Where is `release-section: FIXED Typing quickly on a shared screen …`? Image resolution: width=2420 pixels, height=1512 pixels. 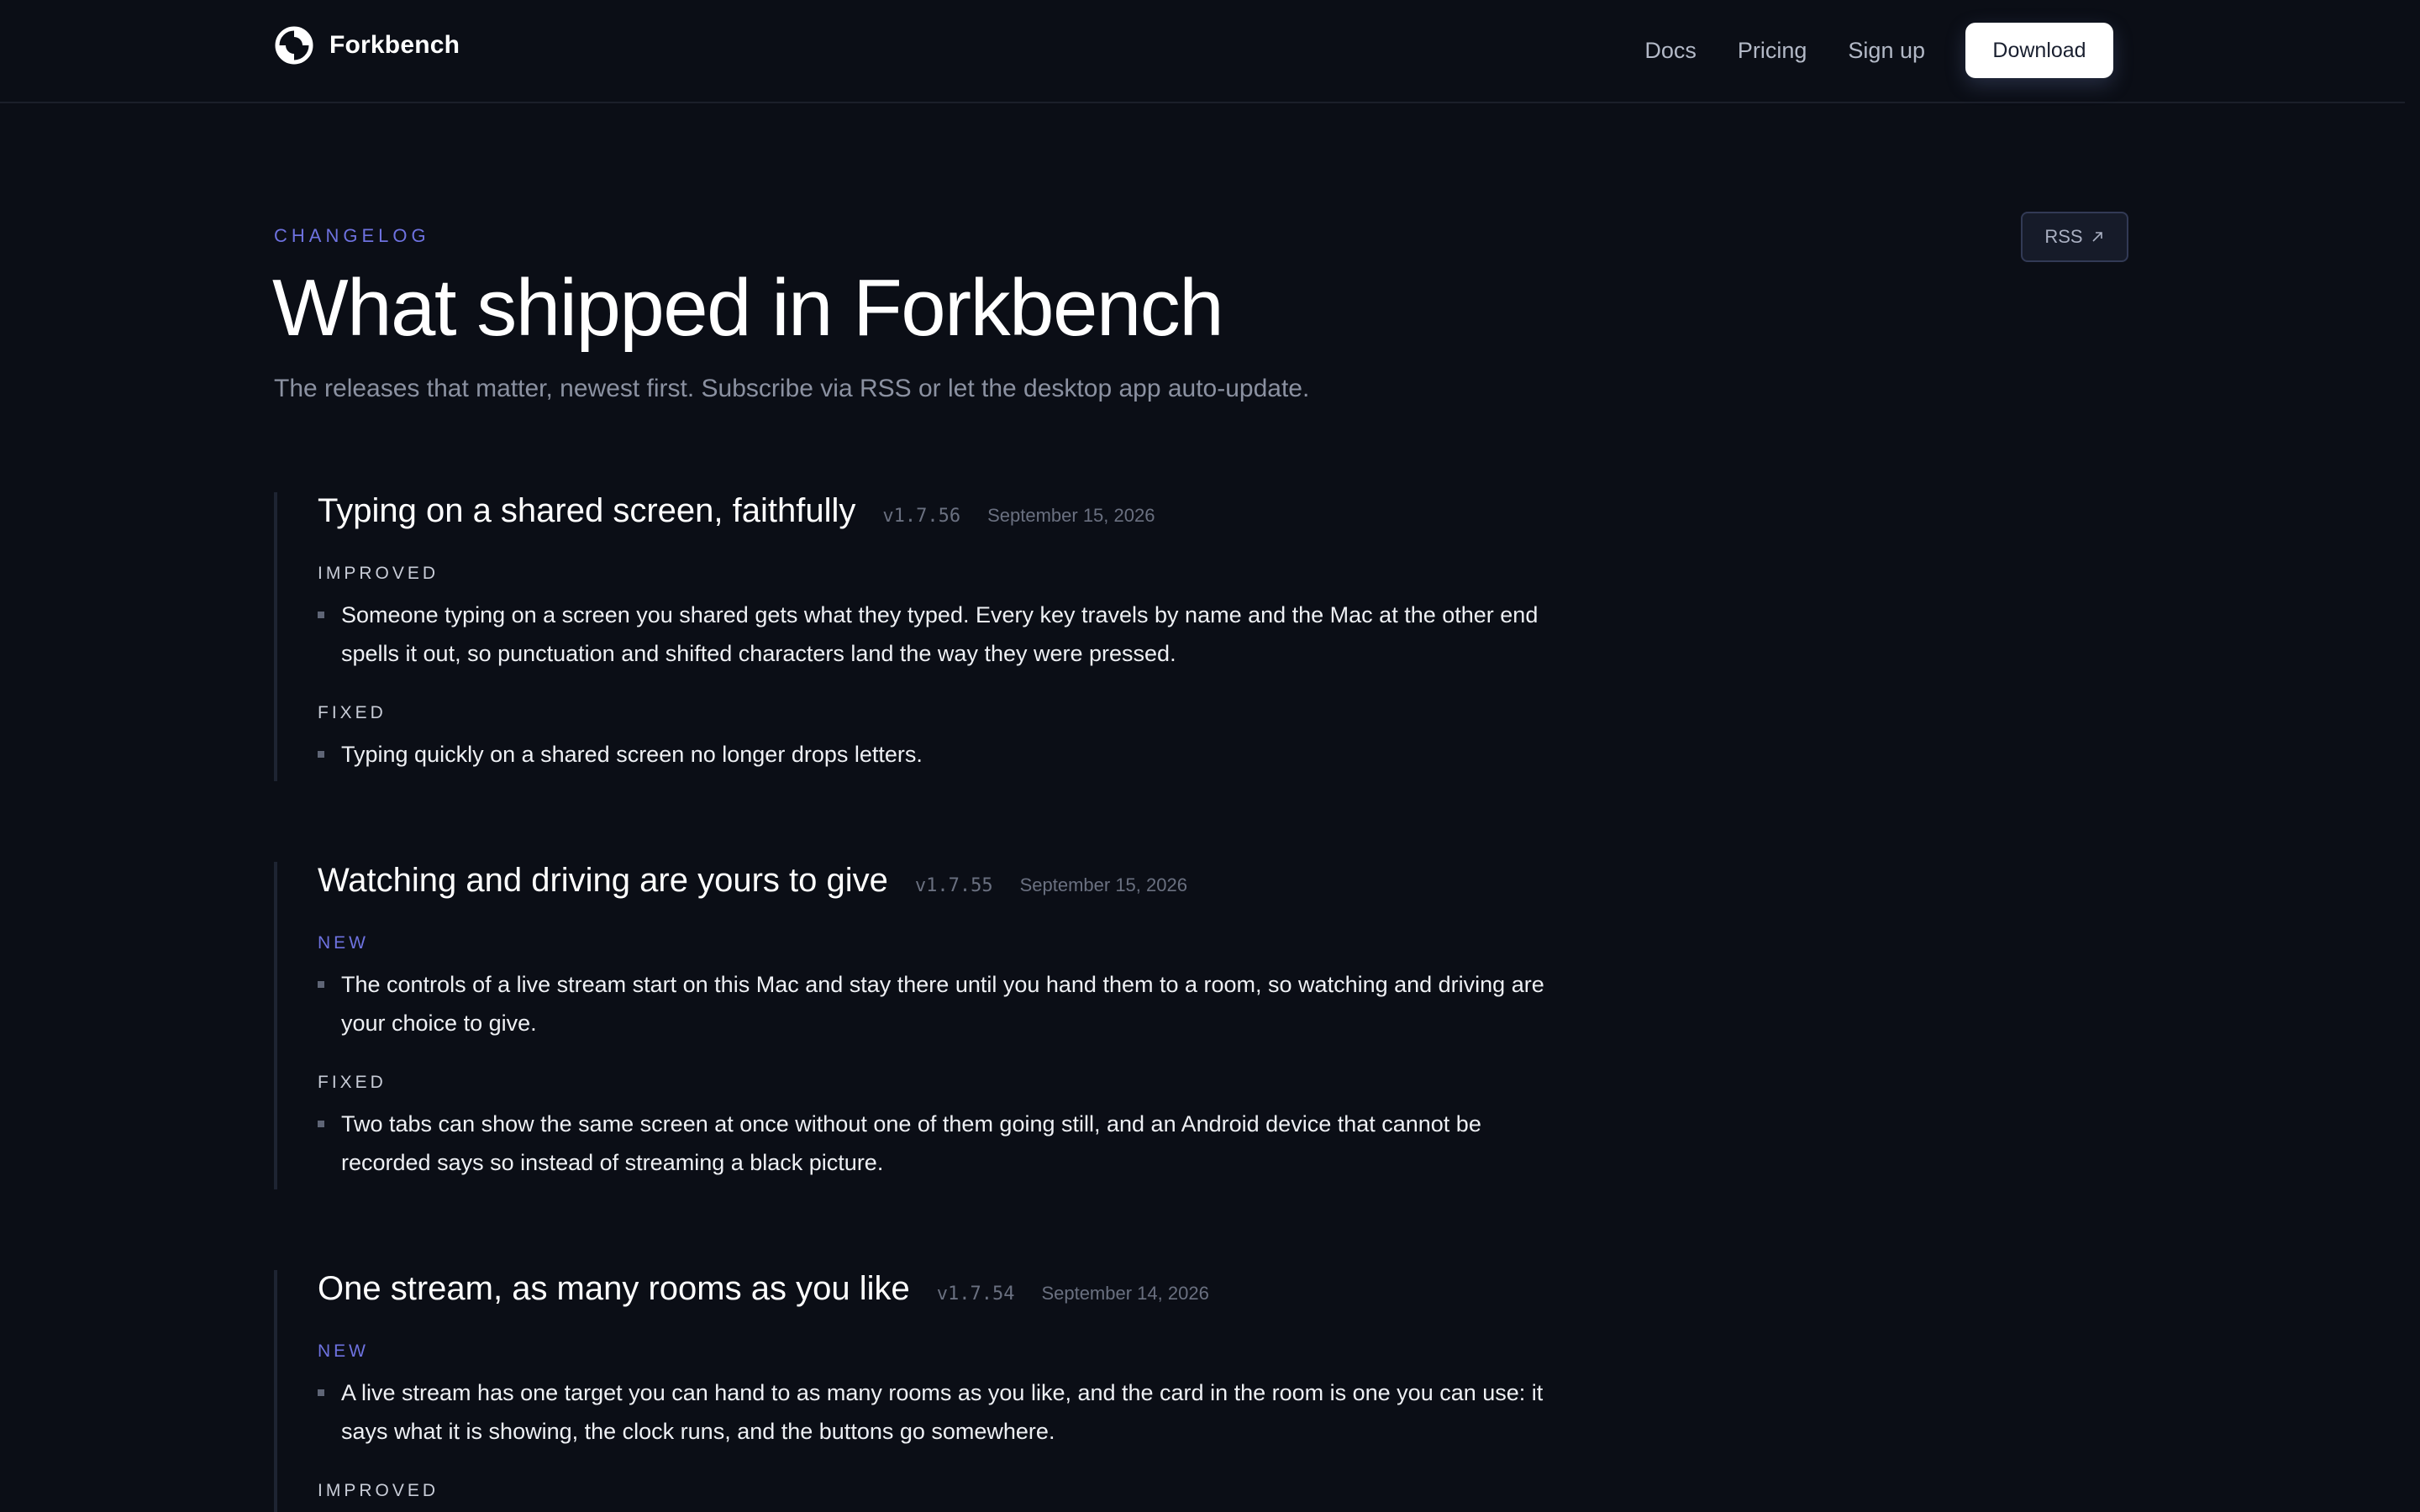
release-section: FIXED Typing quickly on a shared screen … is located at coordinates (943, 738).